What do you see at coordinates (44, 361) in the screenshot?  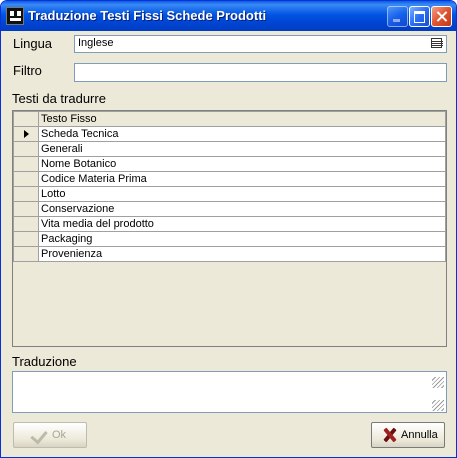 I see `traduzione-label: Traduzione` at bounding box center [44, 361].